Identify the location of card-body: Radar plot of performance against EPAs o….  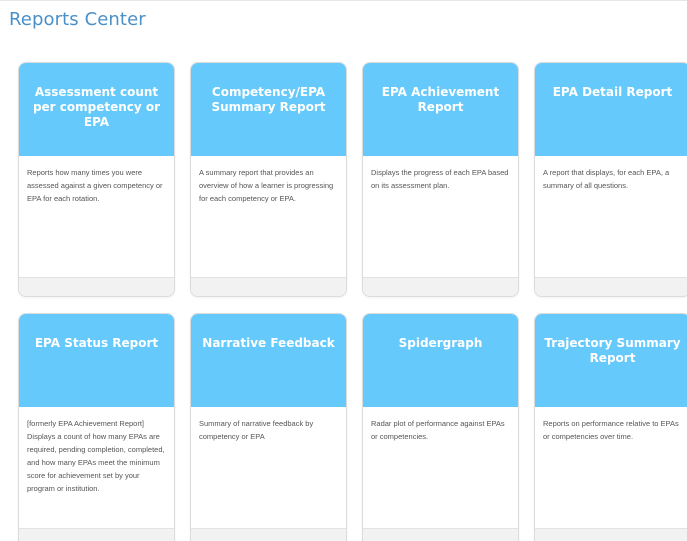
(440, 468).